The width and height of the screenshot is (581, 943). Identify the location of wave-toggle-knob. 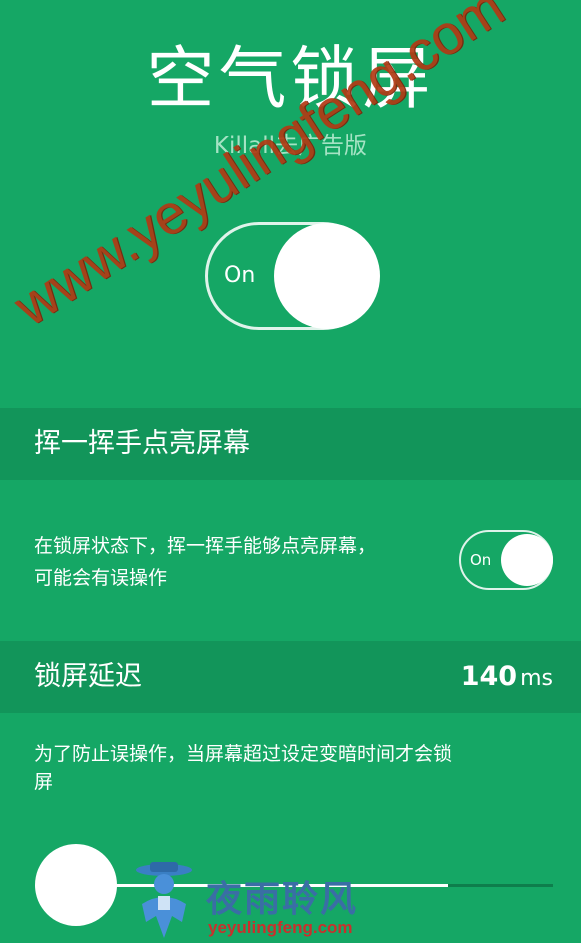
(527, 560).